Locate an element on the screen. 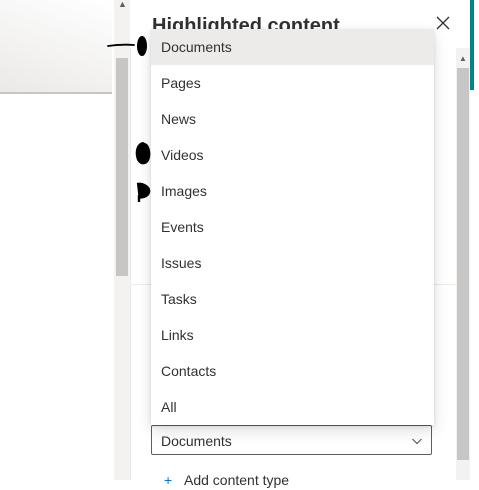 This screenshot has height=490, width=479. plus-icon: + is located at coordinates (168, 480).